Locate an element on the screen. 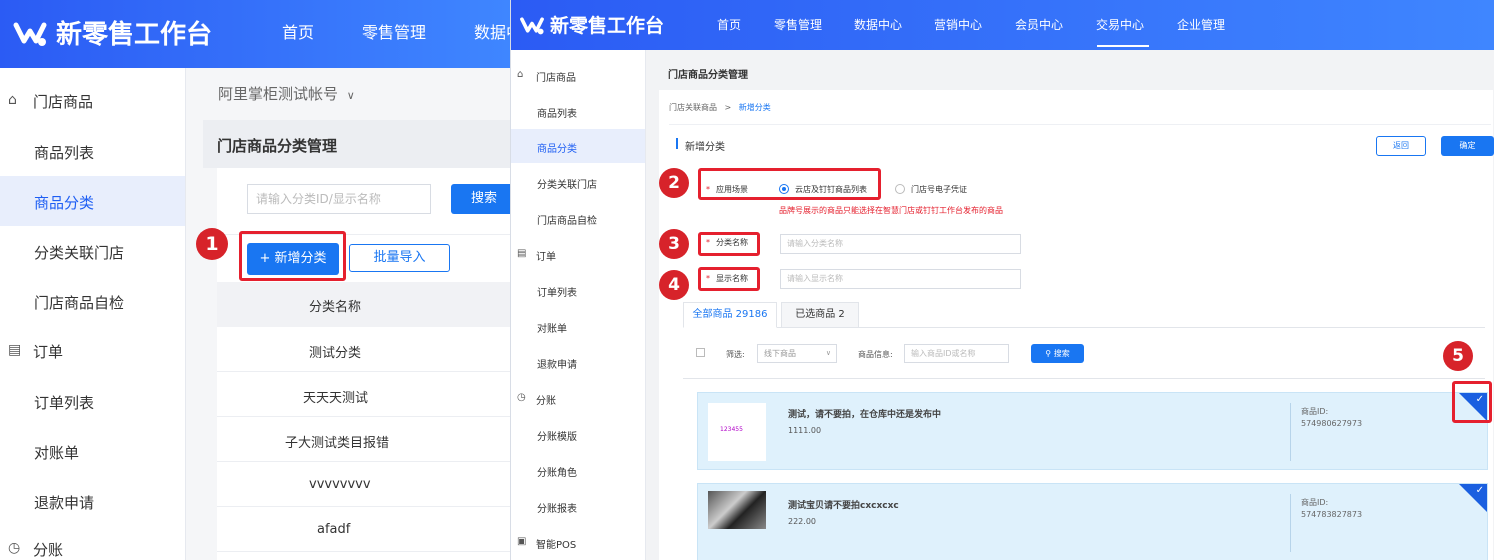  table-row: afadf is located at coordinates (363, 529).